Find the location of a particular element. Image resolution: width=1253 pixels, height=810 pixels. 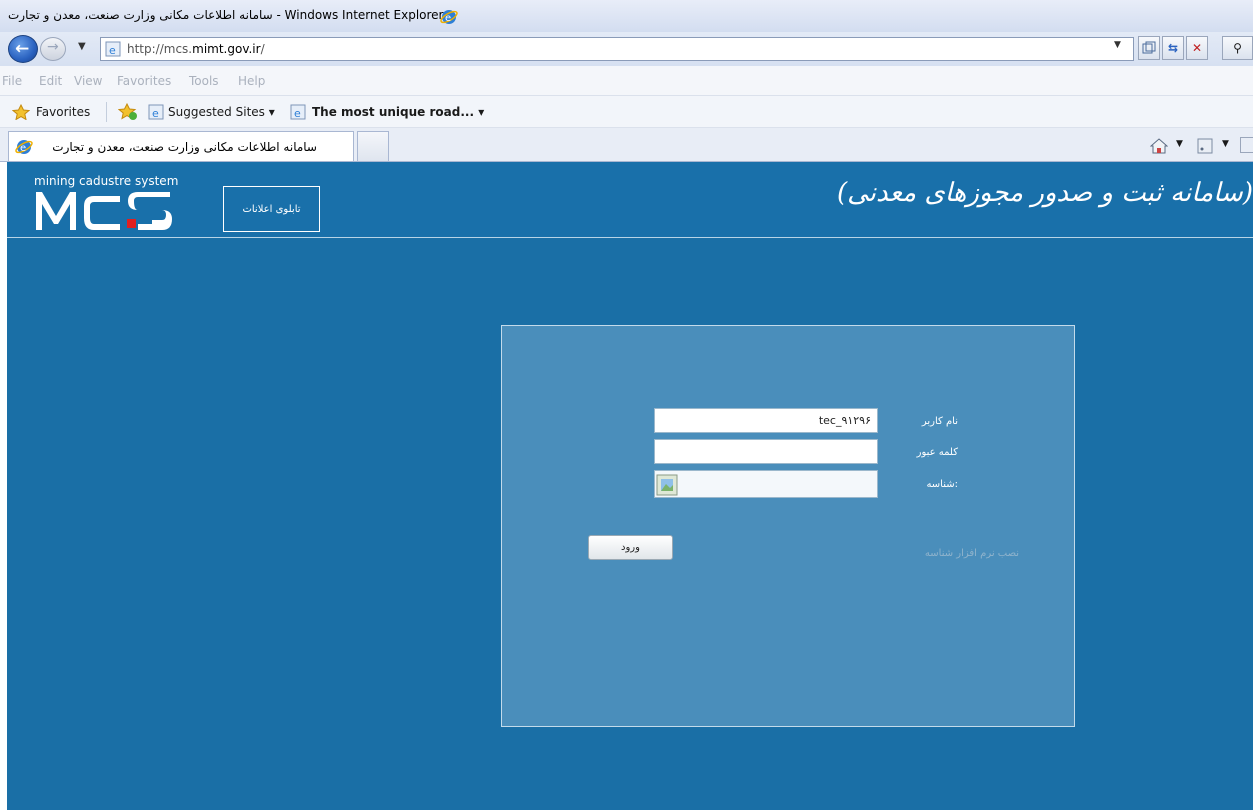

favorites-star-icon is located at coordinates (21, 112).